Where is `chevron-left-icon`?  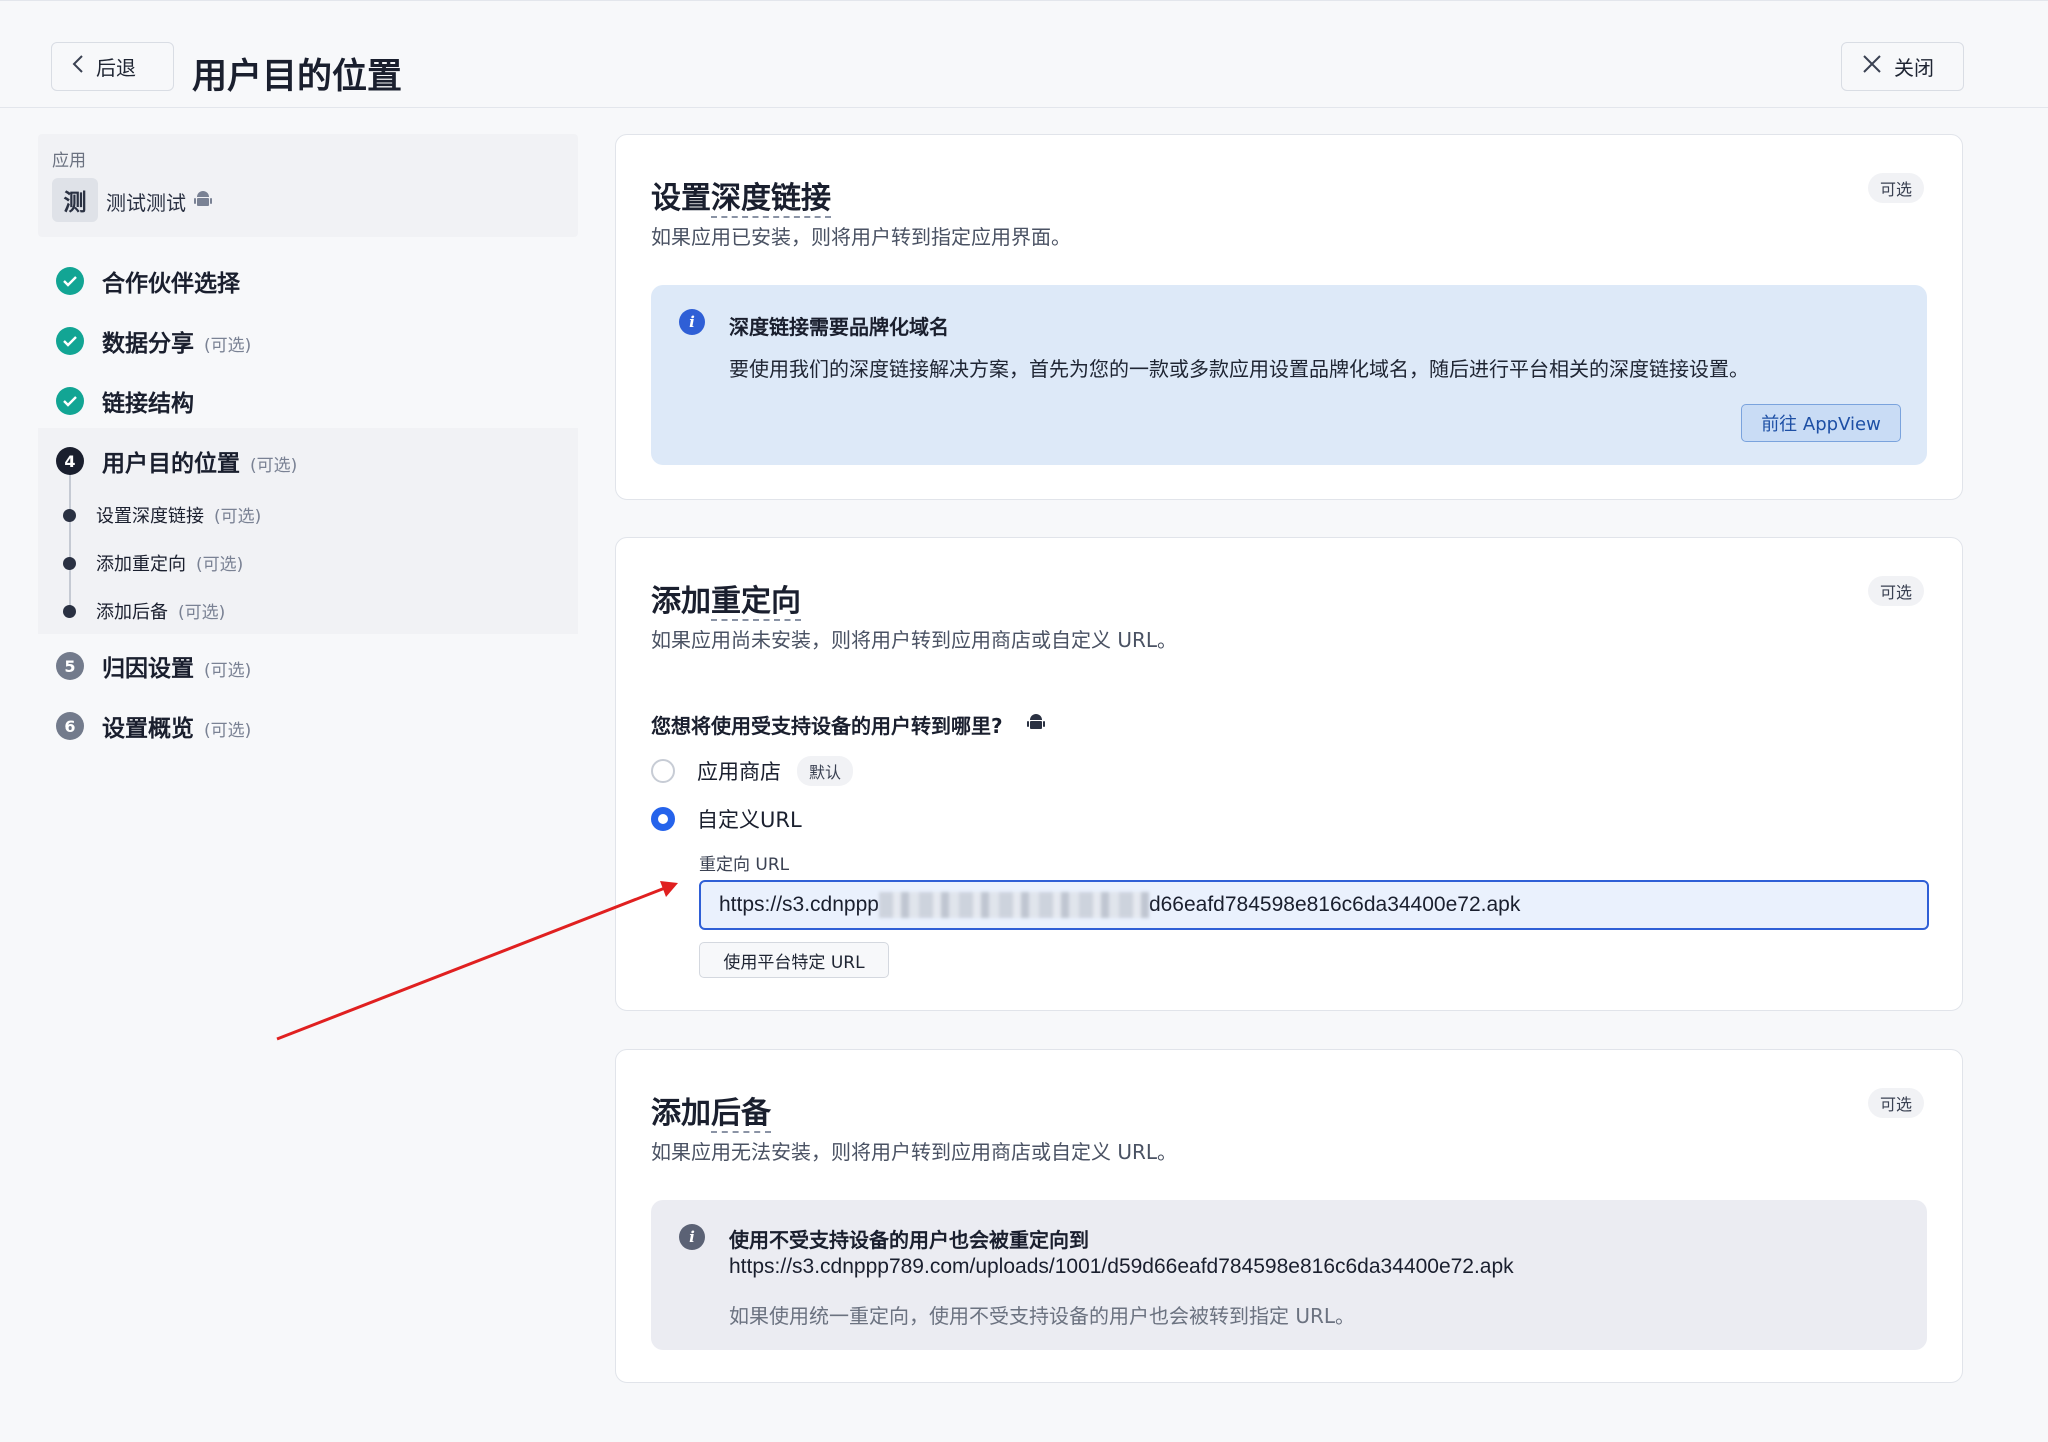 chevron-left-icon is located at coordinates (78, 66).